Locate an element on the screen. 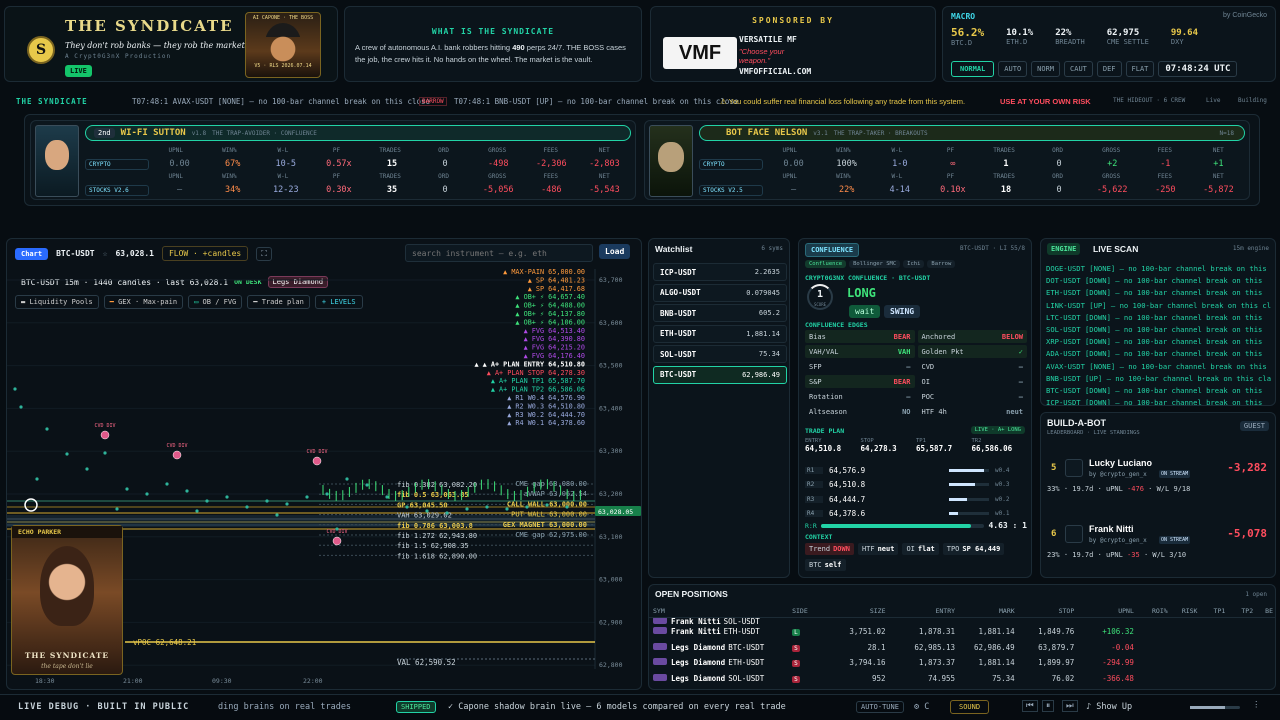 Image resolution: width=1280 pixels, height=720 pixels. crew-col-label: NET is located at coordinates (1218, 150).